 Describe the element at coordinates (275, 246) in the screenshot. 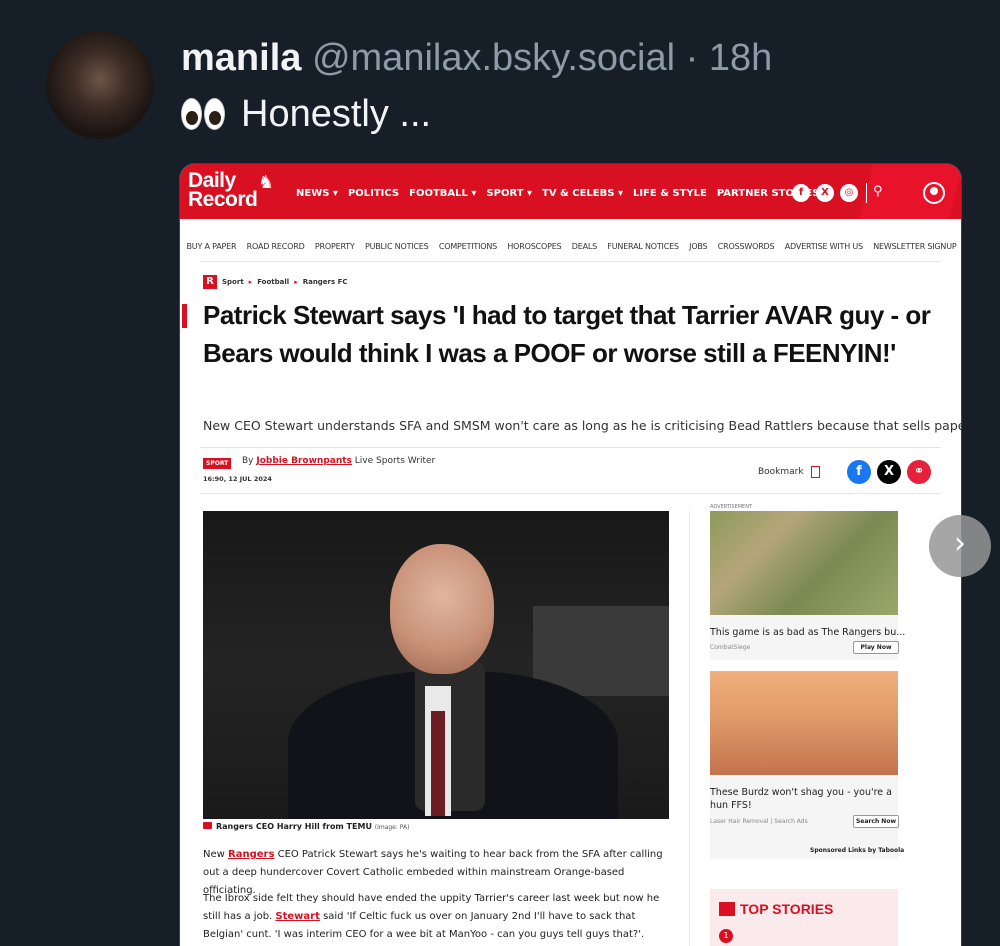

I see `subnav-item: ROAD RECORD` at that location.